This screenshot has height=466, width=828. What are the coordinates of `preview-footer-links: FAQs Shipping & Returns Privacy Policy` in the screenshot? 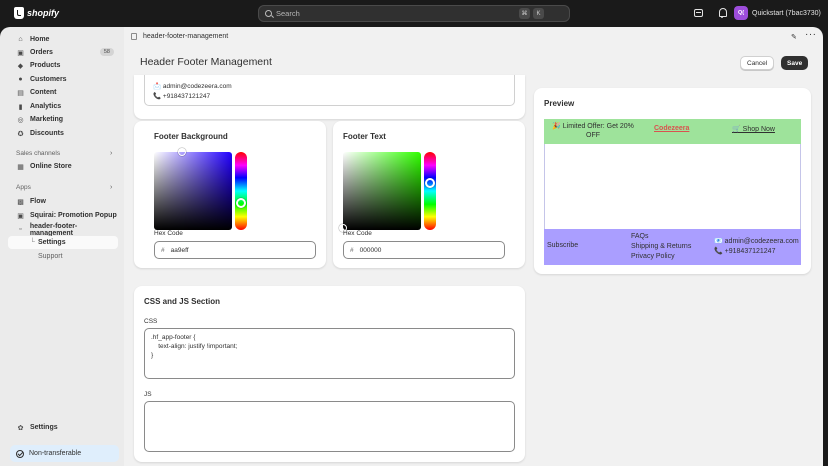 It's located at (661, 246).